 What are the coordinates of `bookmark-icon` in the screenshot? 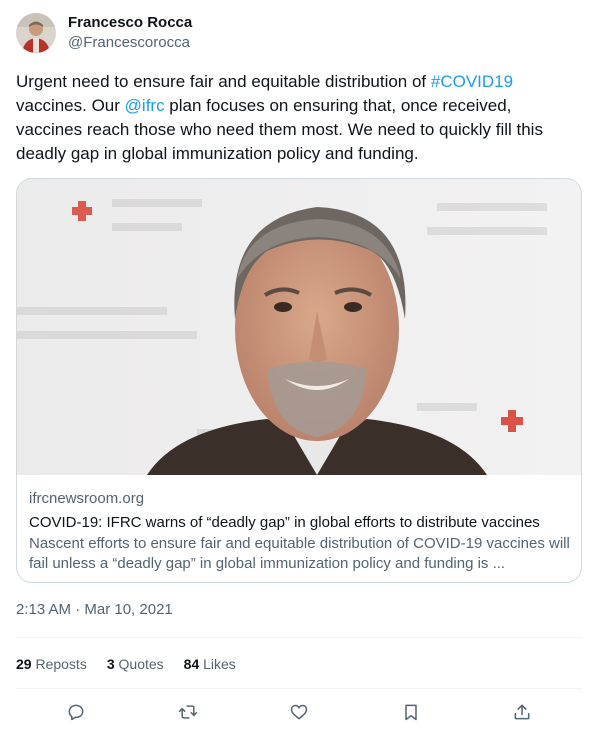 It's located at (410, 712).